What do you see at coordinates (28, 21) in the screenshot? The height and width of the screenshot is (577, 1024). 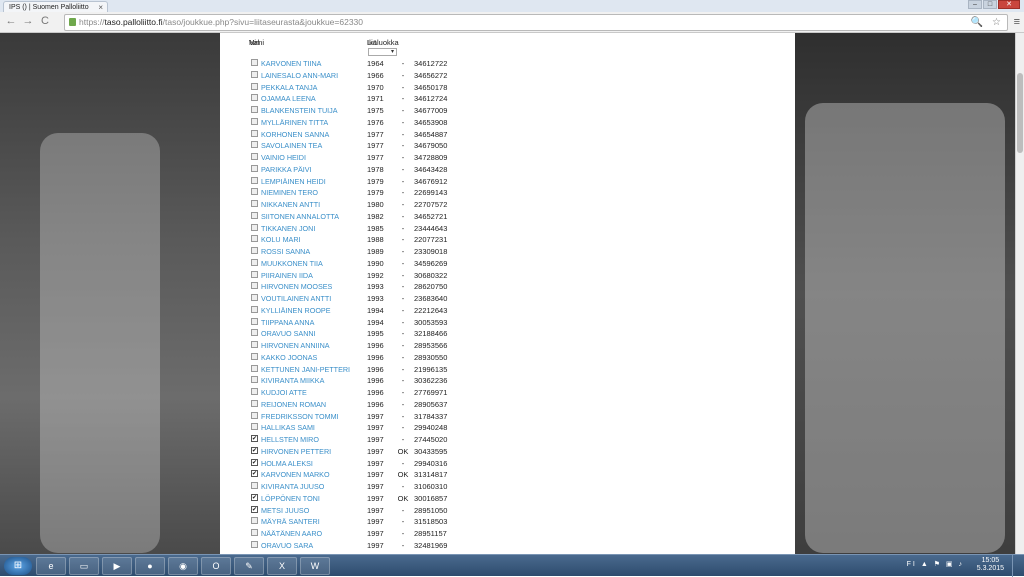 I see `forward-icon: →` at bounding box center [28, 21].